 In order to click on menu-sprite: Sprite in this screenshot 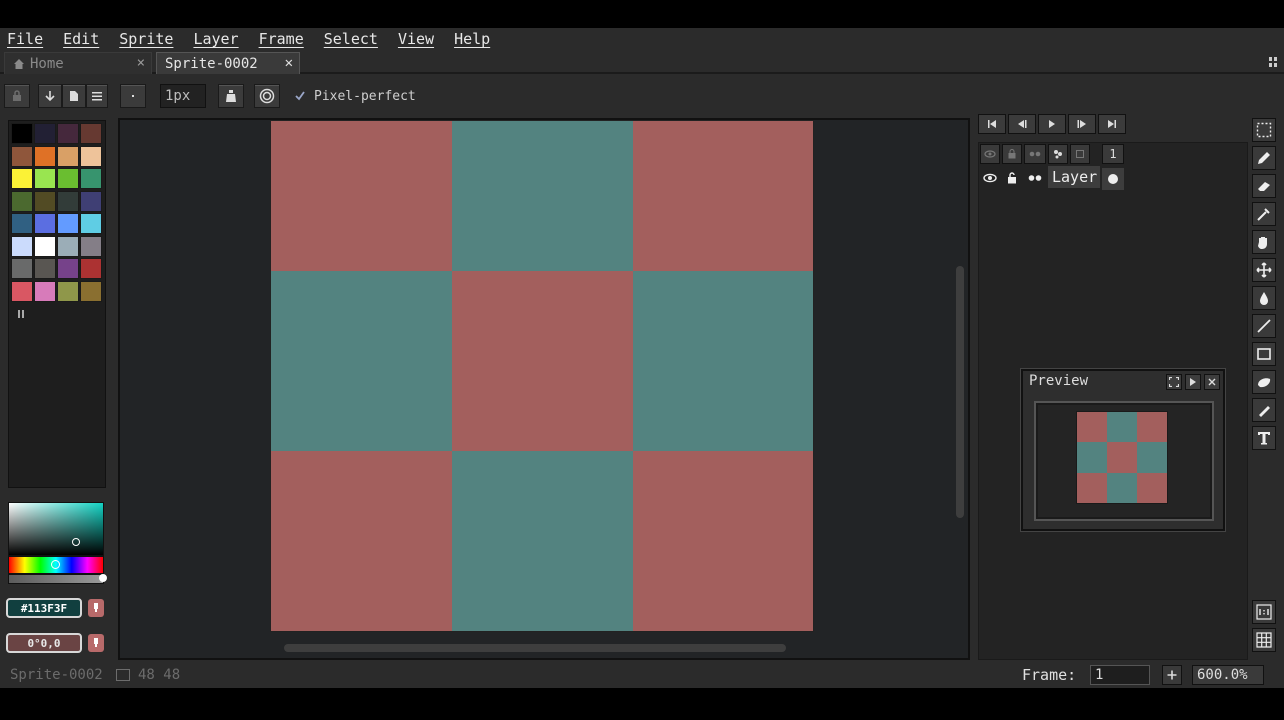, I will do `click(146, 39)`.